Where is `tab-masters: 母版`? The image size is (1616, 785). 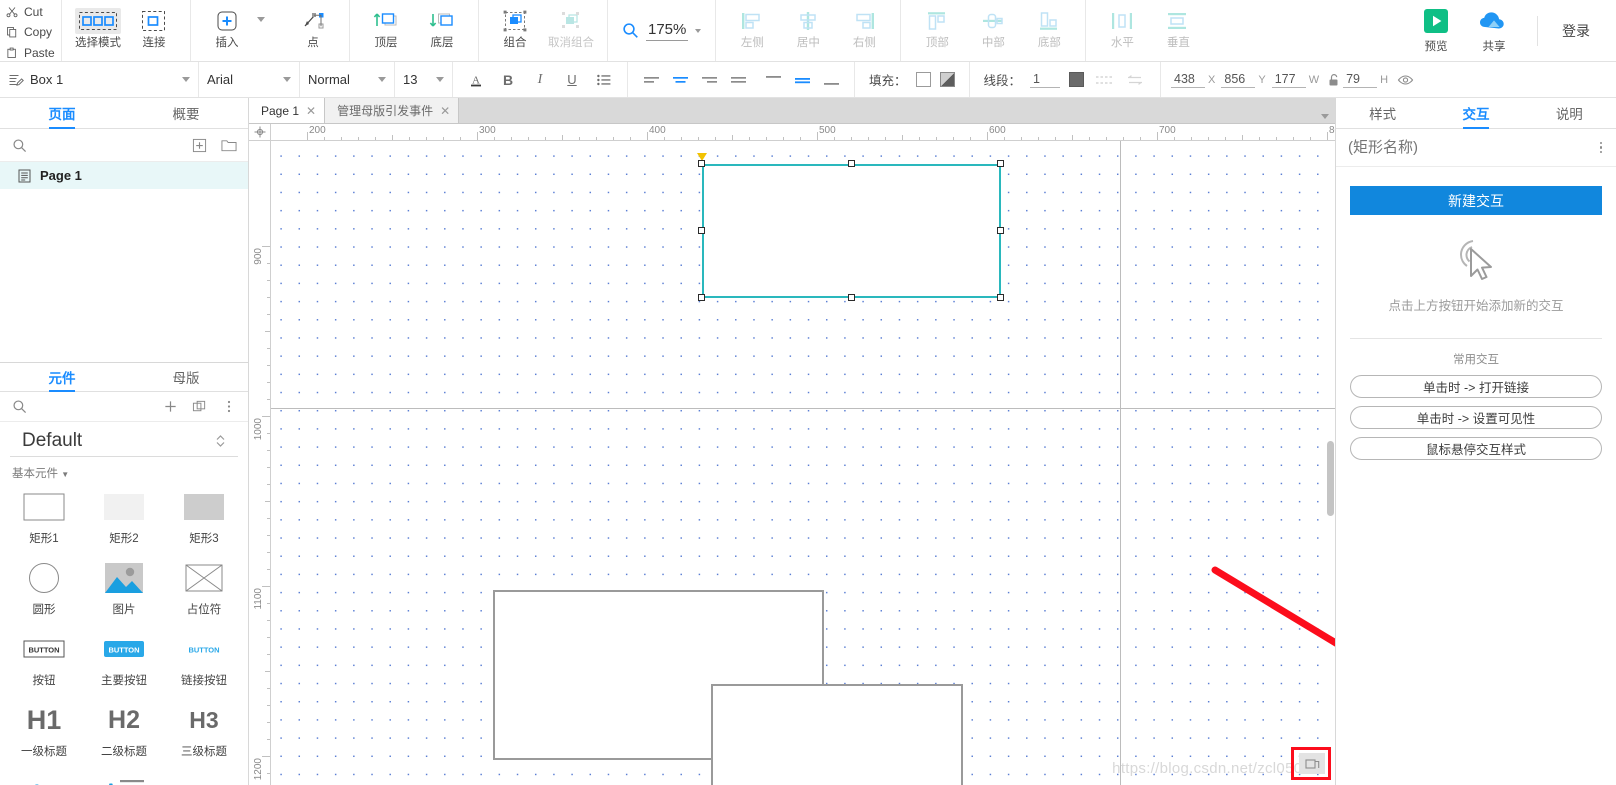 tab-masters: 母版 is located at coordinates (186, 377).